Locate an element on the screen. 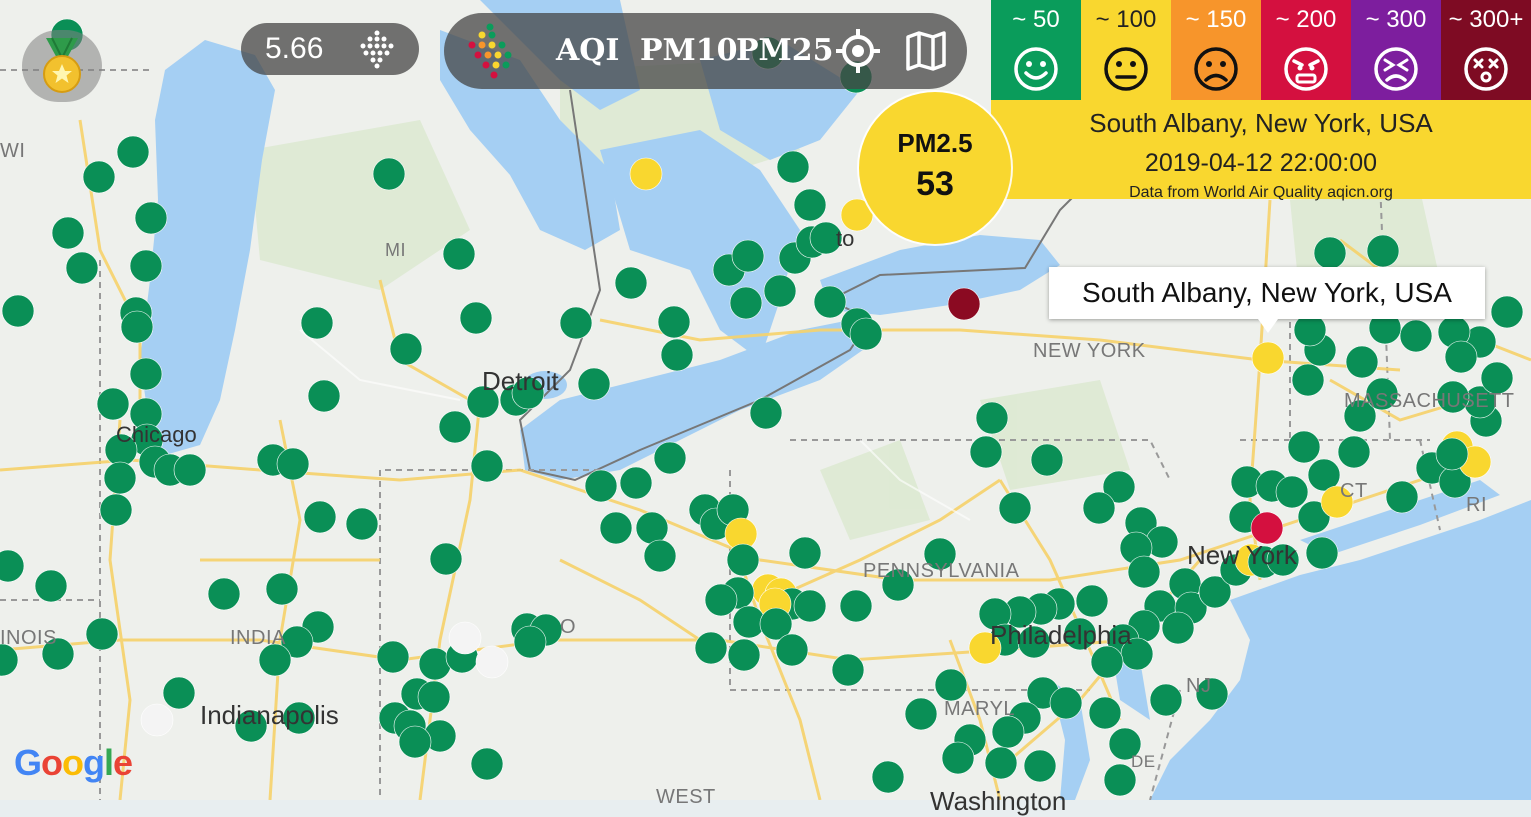 Image resolution: width=1531 pixels, height=817 pixels. map-icon is located at coordinates (926, 51).